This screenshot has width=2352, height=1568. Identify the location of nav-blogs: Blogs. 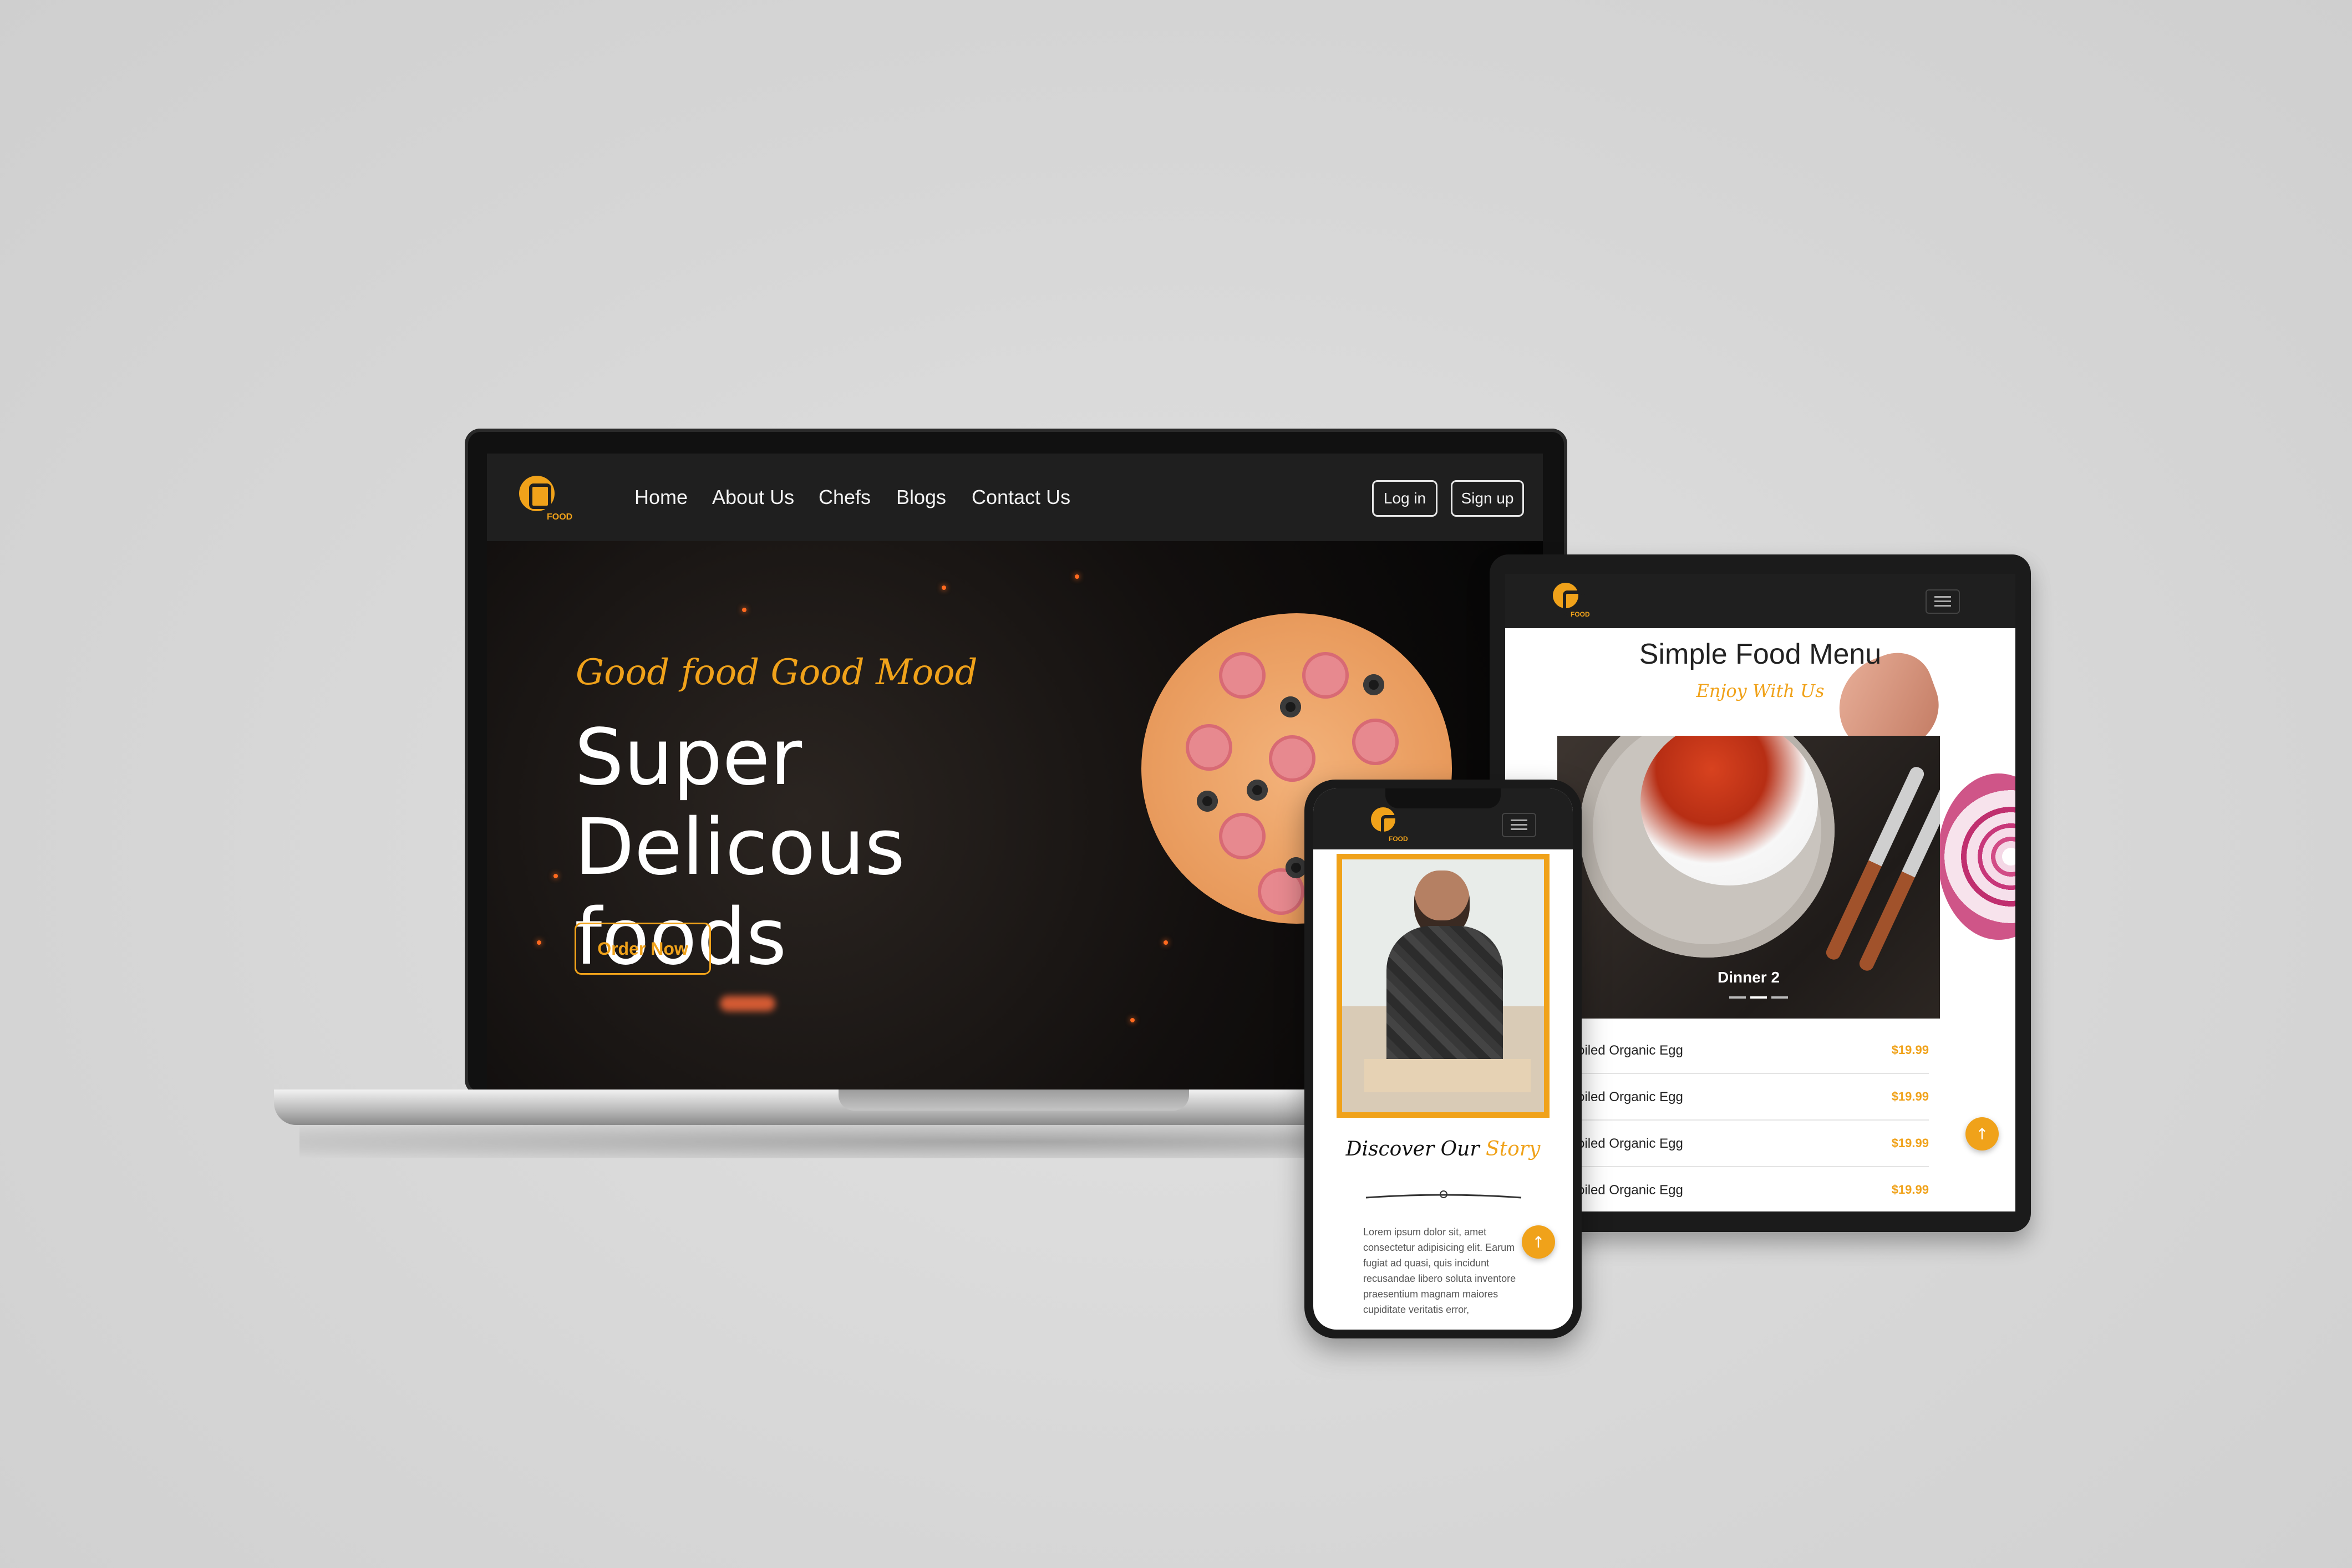
(921, 498).